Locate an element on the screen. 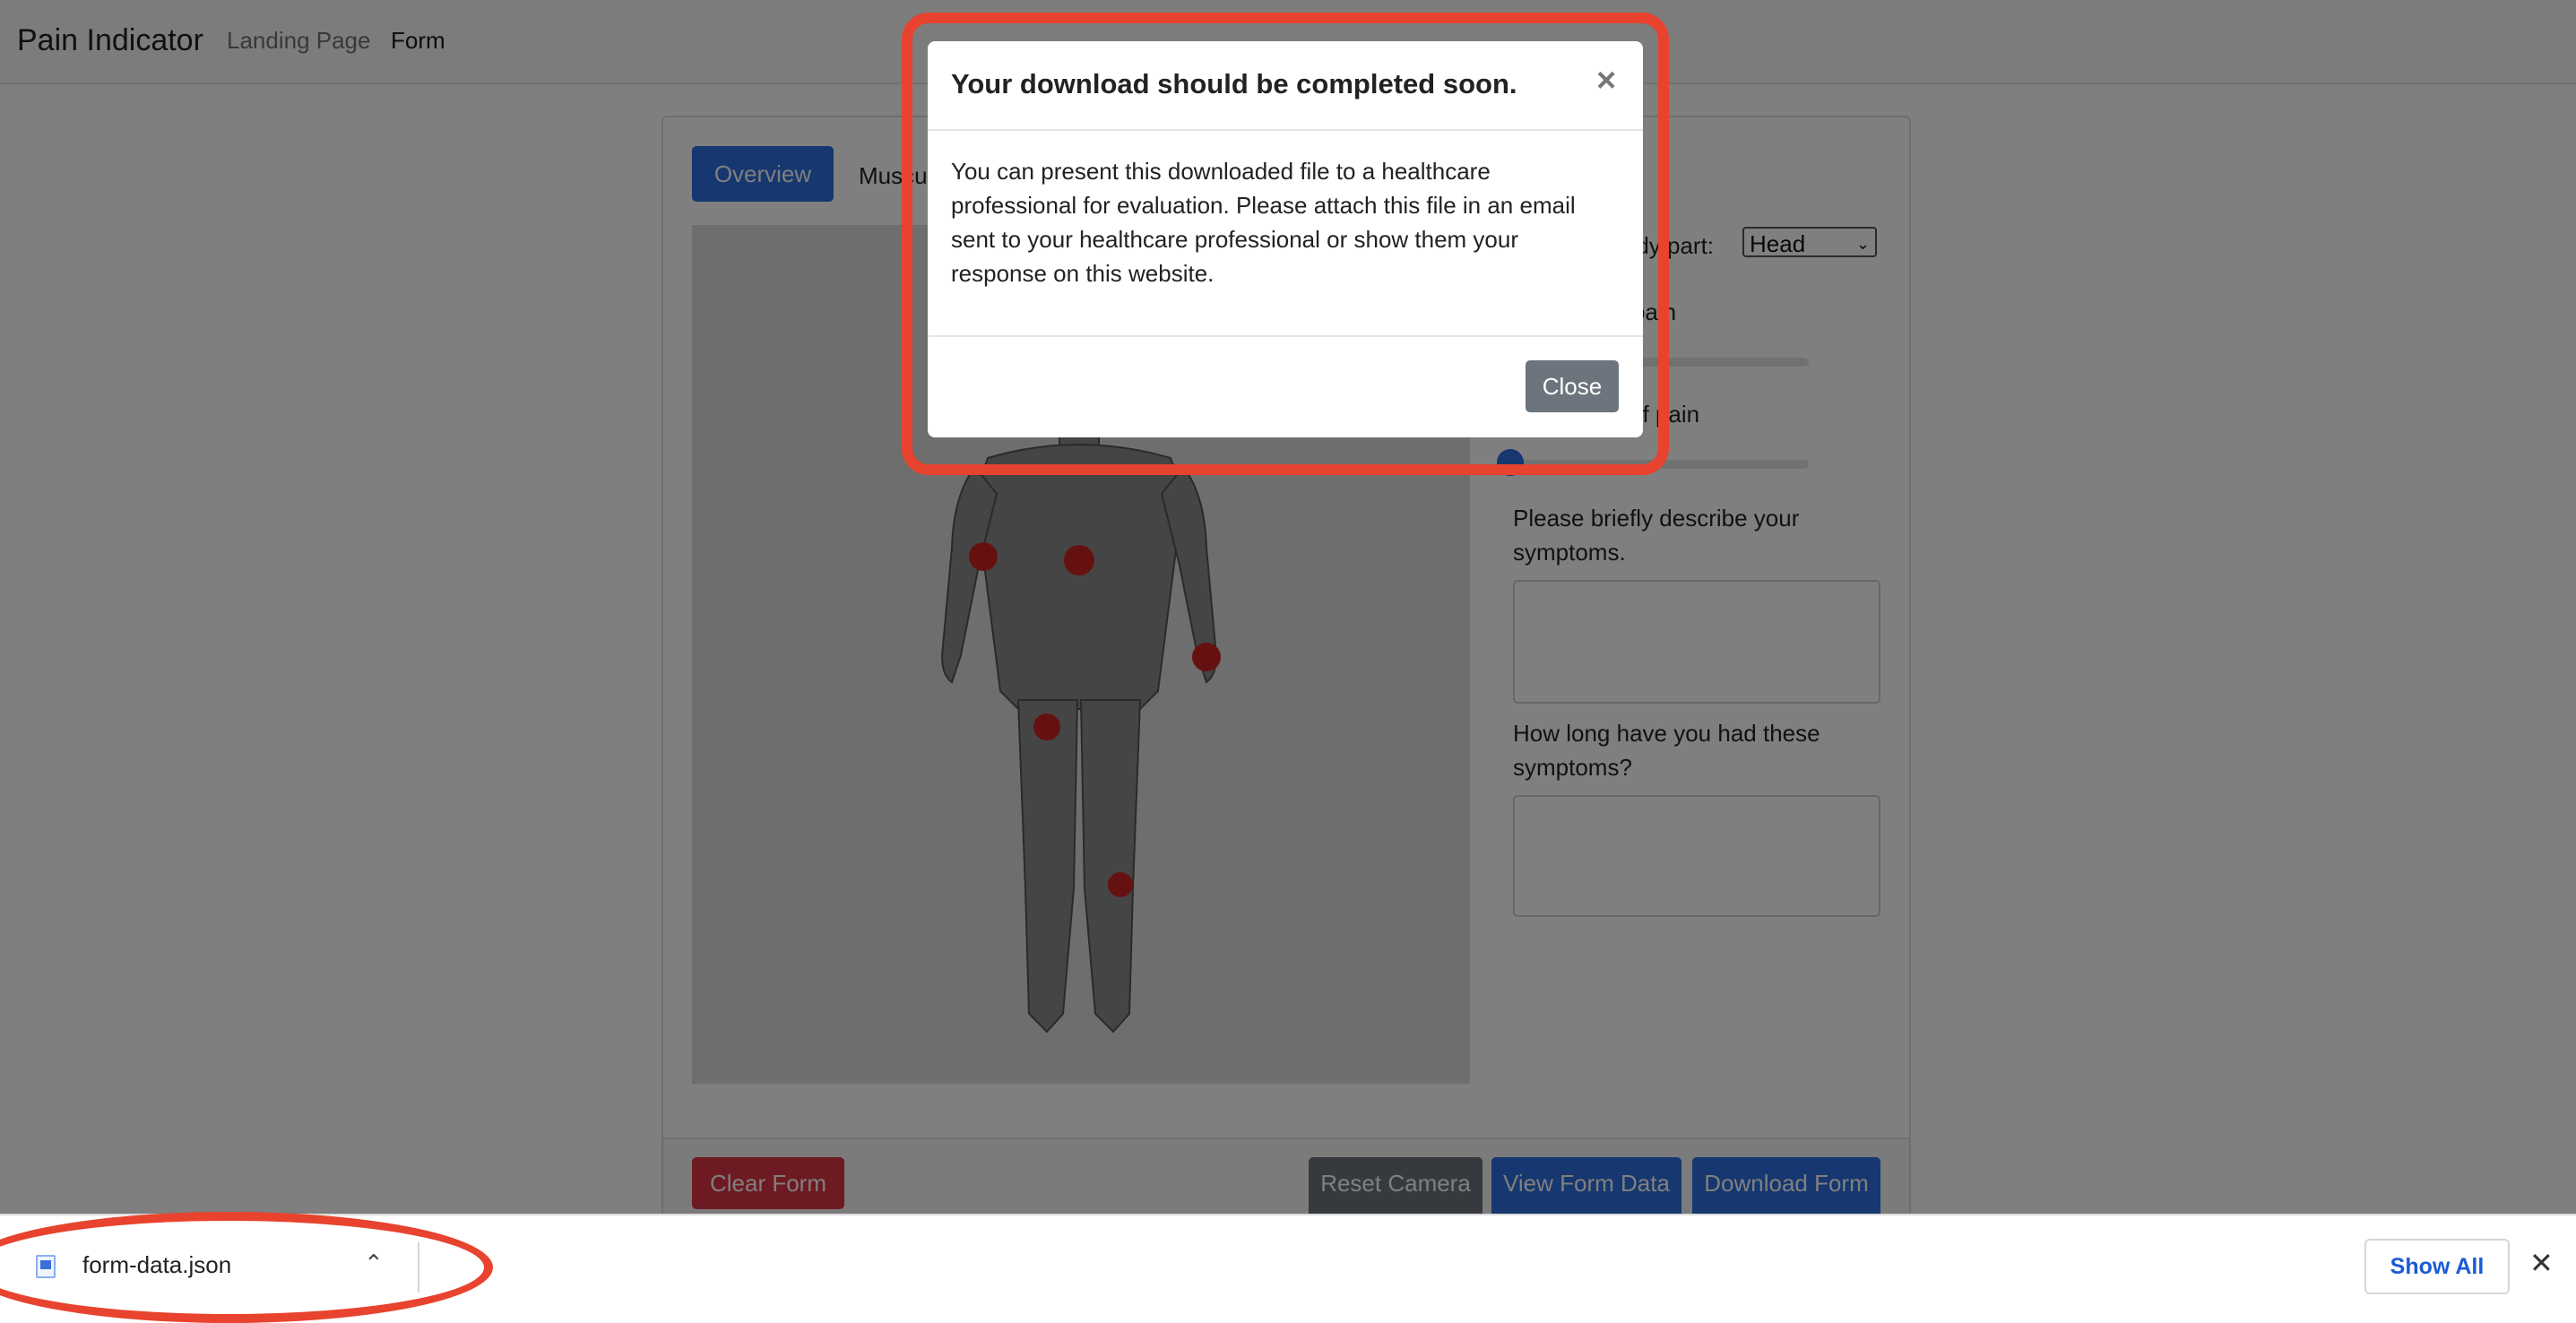  show-all-button: Show All is located at coordinates (2437, 1266).